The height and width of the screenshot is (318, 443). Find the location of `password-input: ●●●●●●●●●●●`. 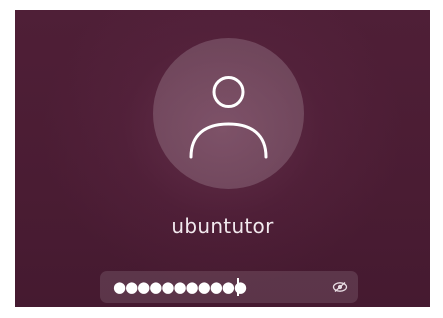

password-input: ●●●●●●●●●●● is located at coordinates (229, 287).